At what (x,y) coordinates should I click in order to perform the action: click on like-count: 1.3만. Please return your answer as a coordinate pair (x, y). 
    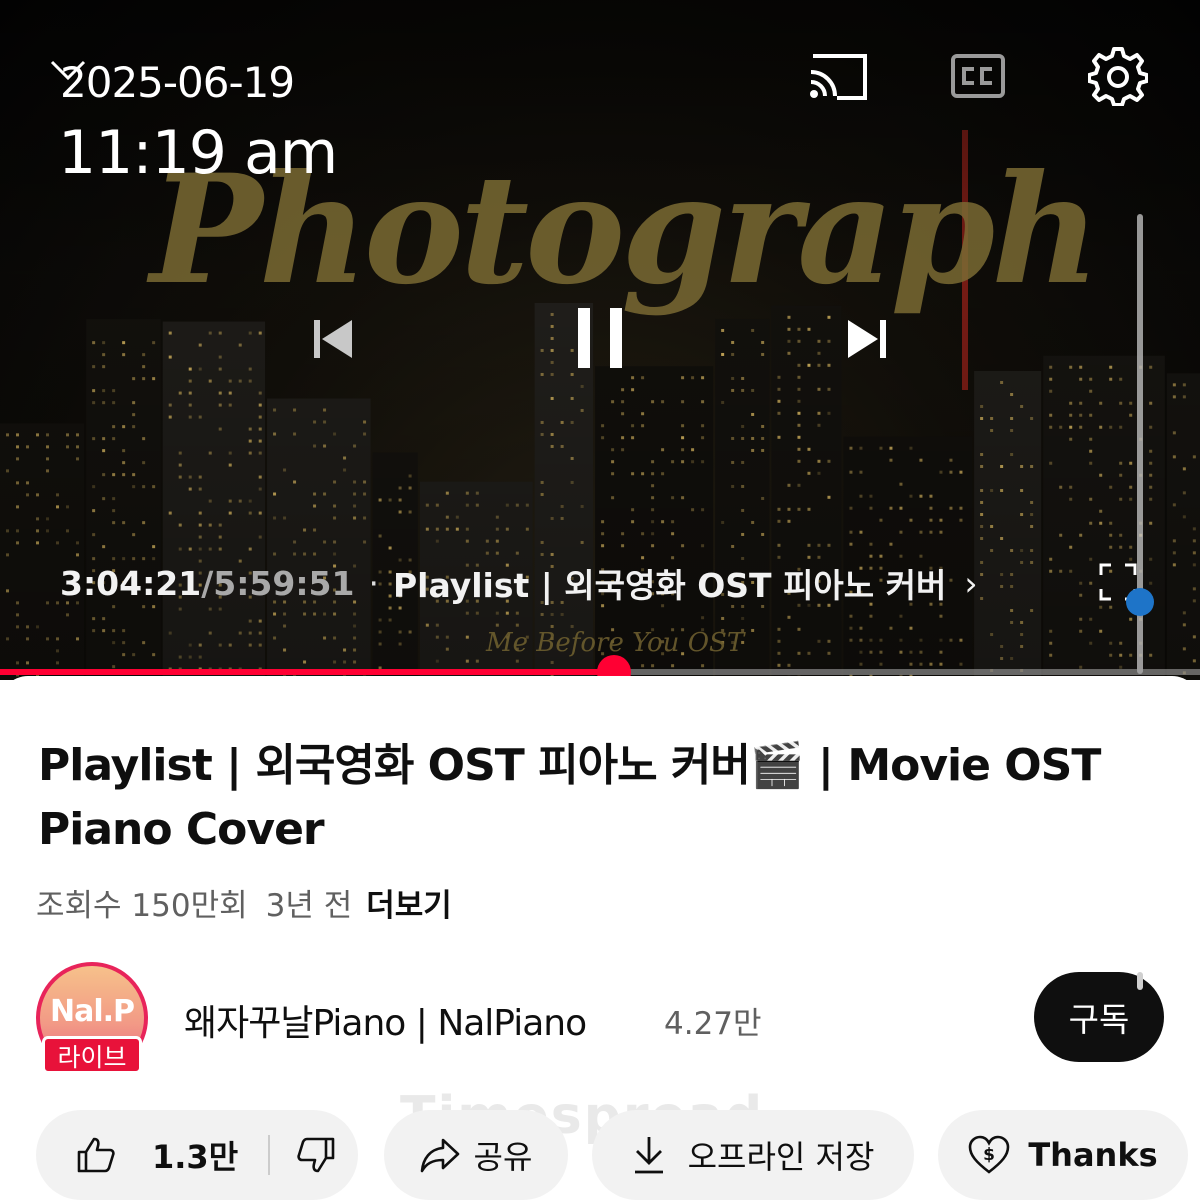
    Looking at the image, I should click on (195, 1157).